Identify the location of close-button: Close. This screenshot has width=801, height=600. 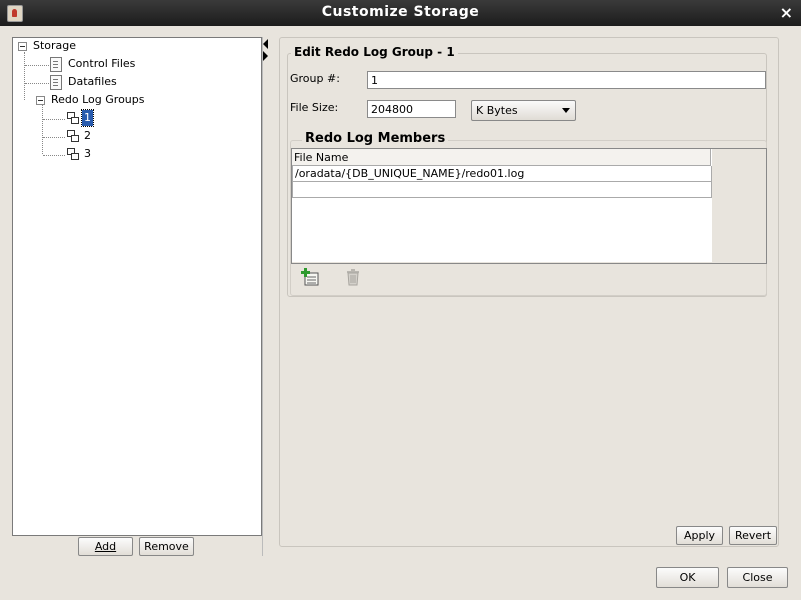
(757, 577).